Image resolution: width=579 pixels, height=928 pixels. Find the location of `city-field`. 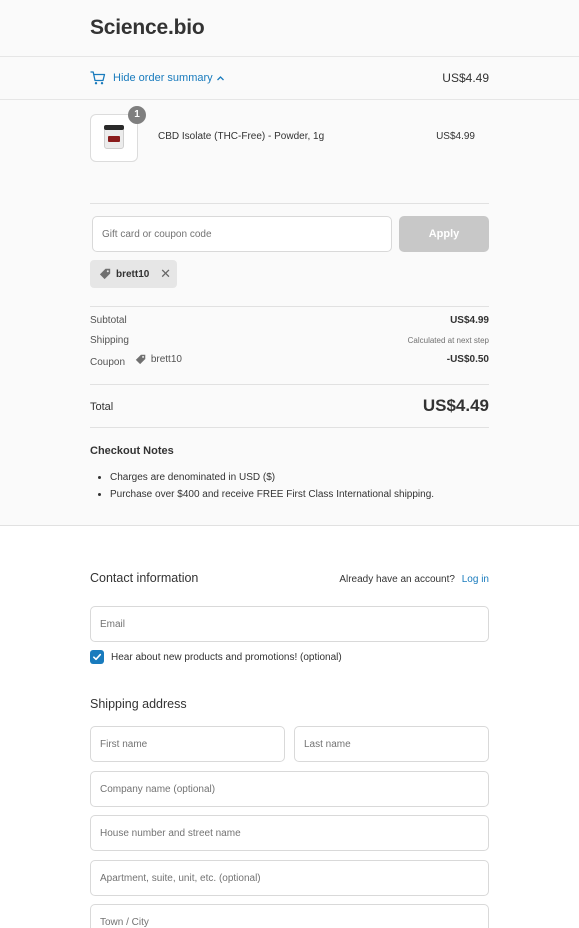

city-field is located at coordinates (289, 916).